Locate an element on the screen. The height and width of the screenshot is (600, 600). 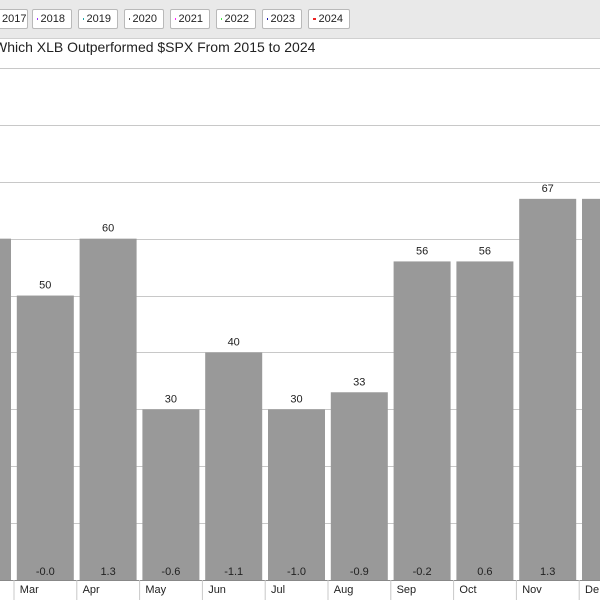
x-tick-label: Oct is located at coordinates (467, 590).